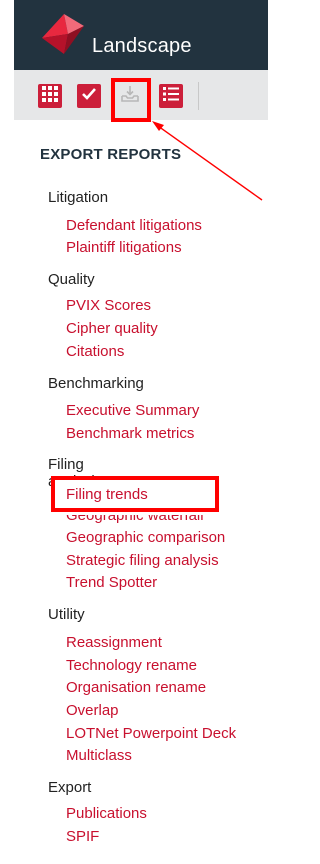 This screenshot has height=864, width=320. What do you see at coordinates (131, 665) in the screenshot?
I see `report-link: Technology rename` at bounding box center [131, 665].